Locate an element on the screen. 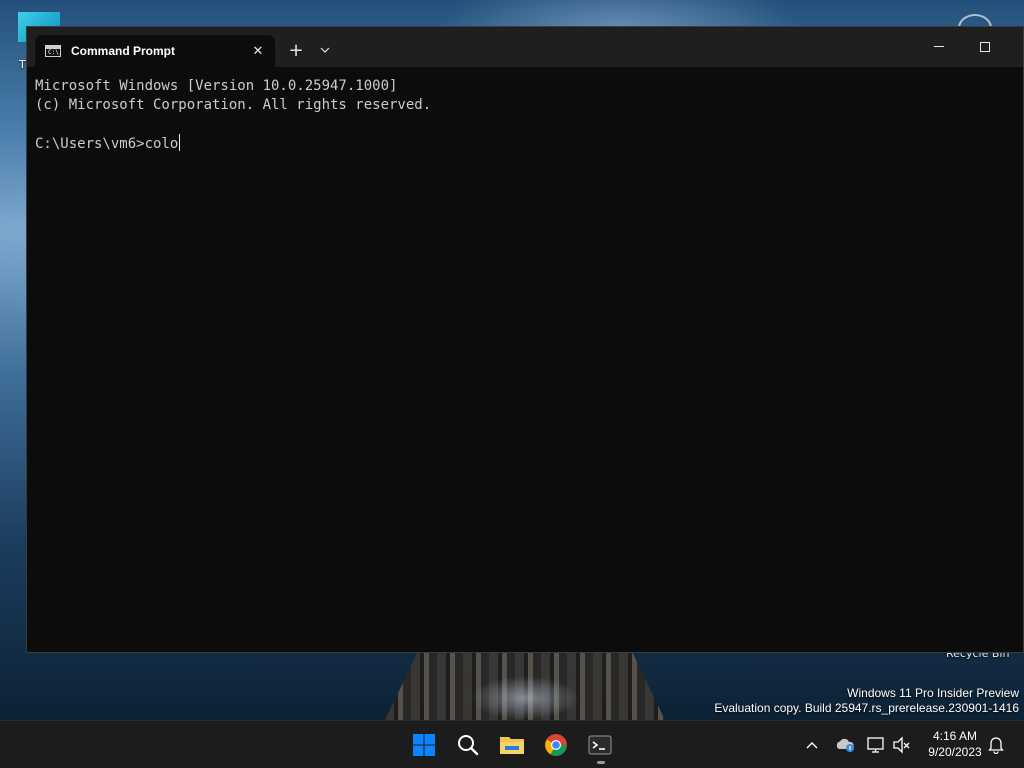 The width and height of the screenshot is (1024, 768). close-tab-button: ✕ is located at coordinates (258, 51).